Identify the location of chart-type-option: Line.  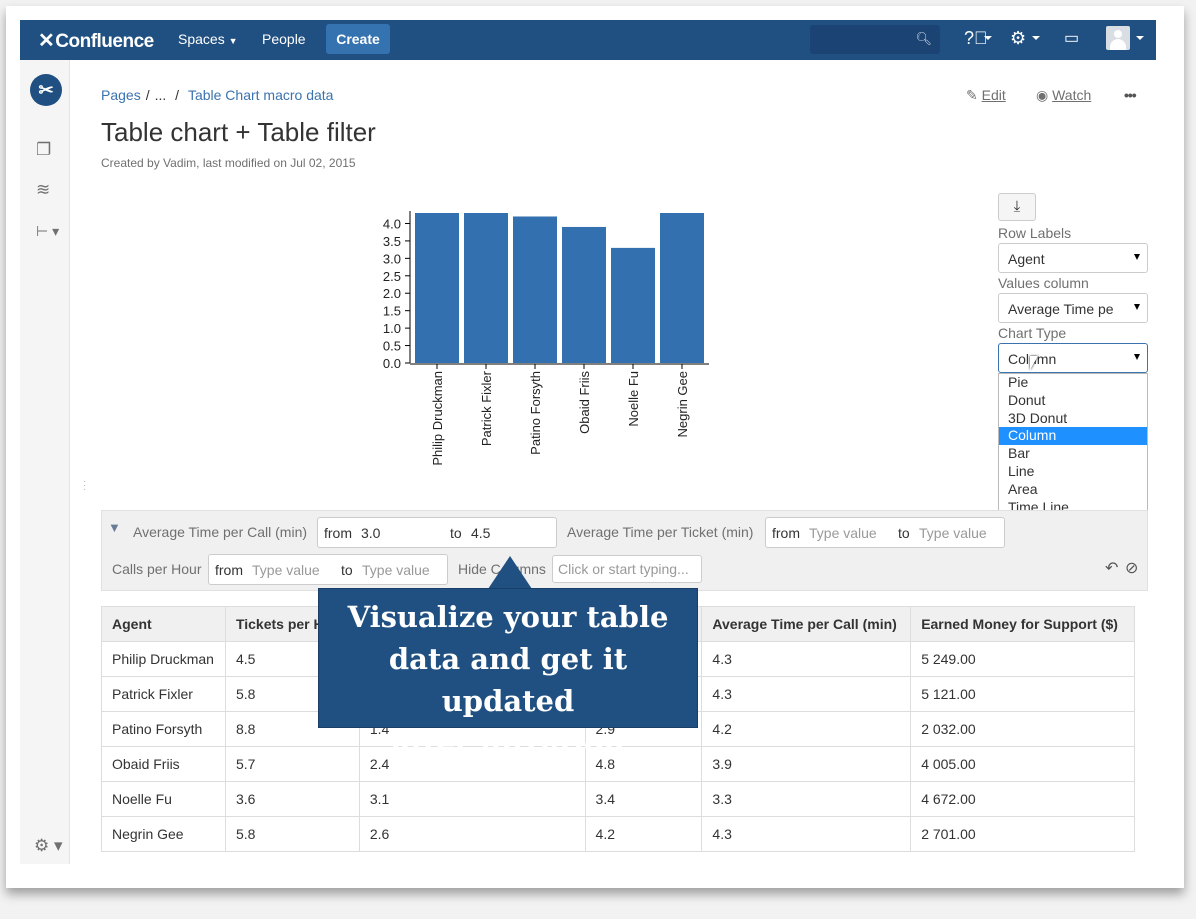
(1073, 472).